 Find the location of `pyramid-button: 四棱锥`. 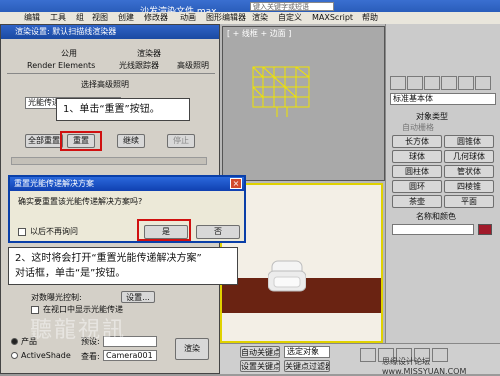

pyramid-button: 四棱锥 is located at coordinates (469, 186).